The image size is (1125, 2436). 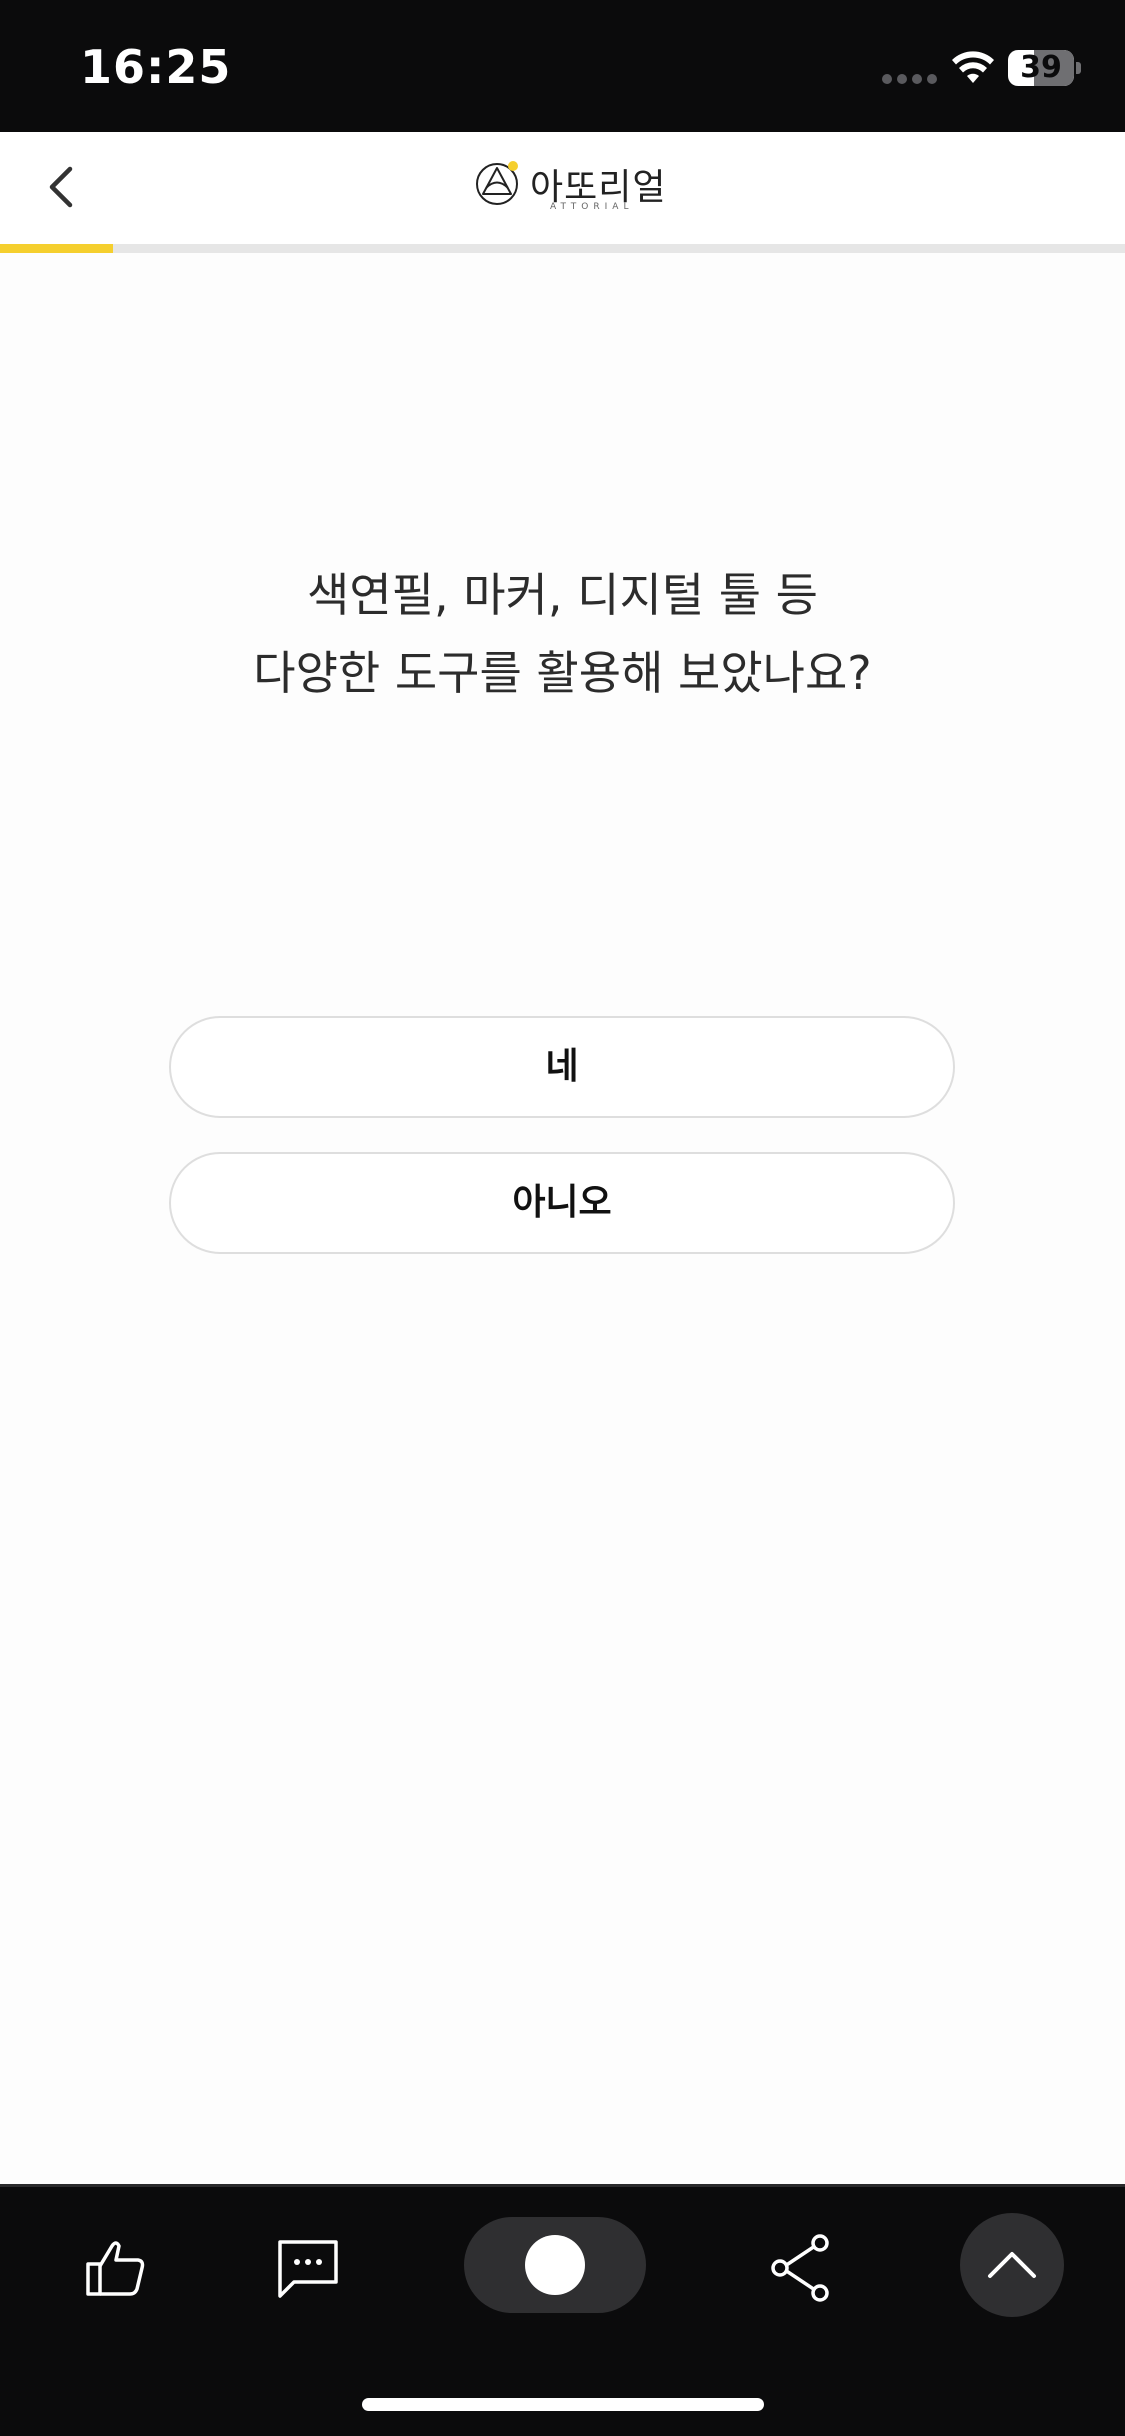 I want to click on progress-fill, so click(x=56, y=248).